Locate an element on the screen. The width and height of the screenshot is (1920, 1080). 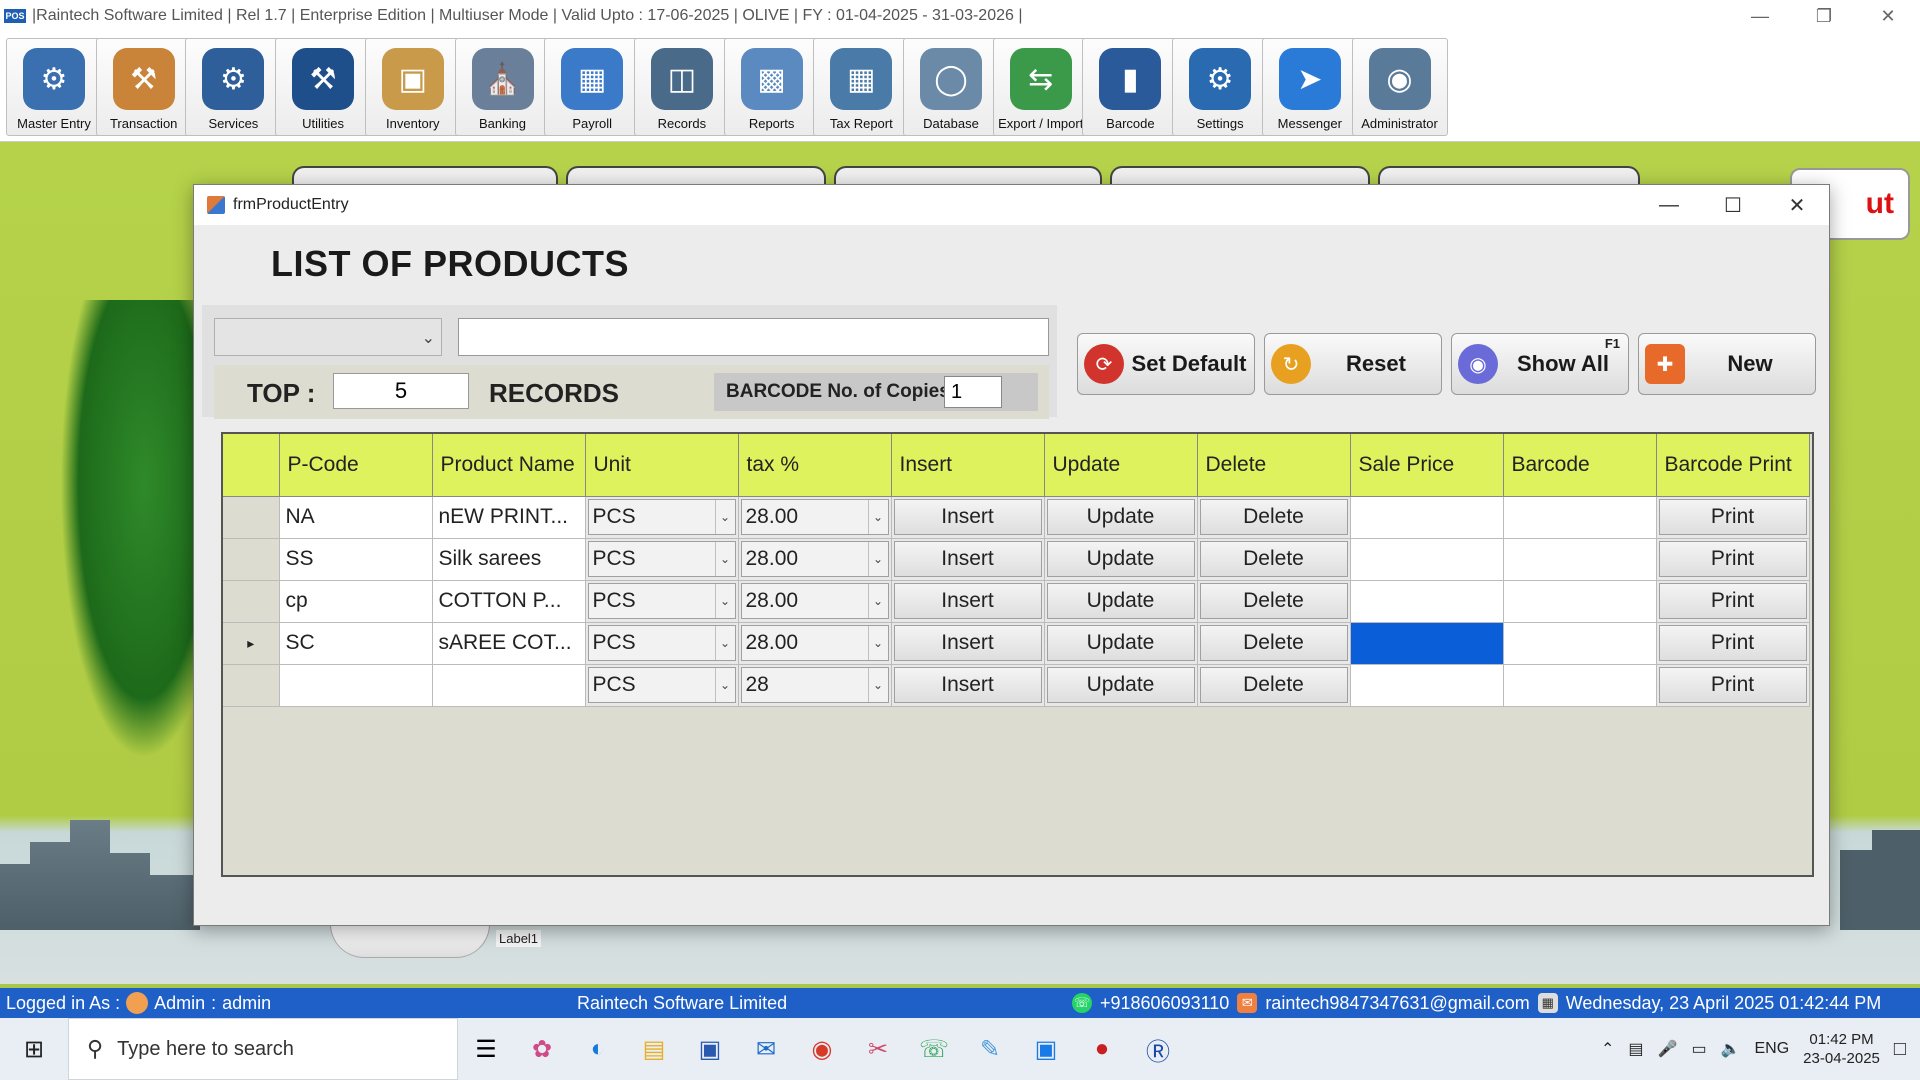
store-icon: ▣ is located at coordinates (710, 1049).